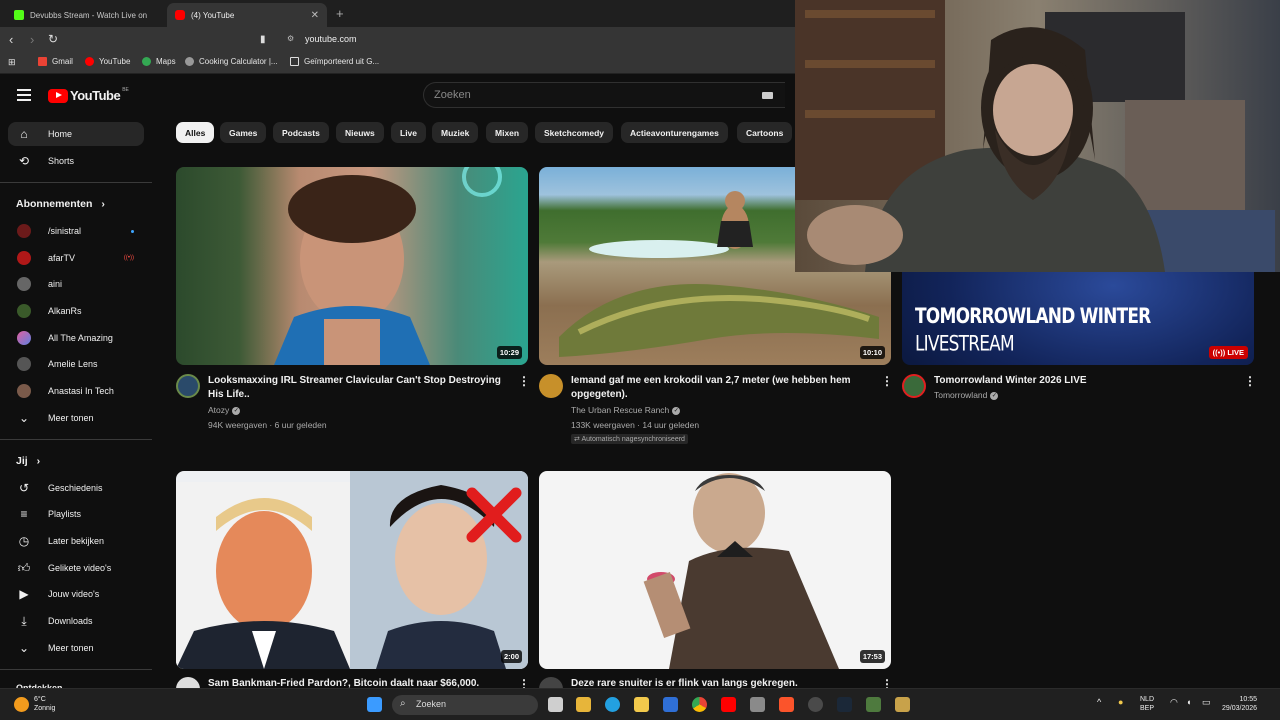 Image resolution: width=1280 pixels, height=720 pixels. Describe the element at coordinates (76, 594) in the screenshot. I see `sidebar-item-your-videos: ▶ Jouw video's` at that location.